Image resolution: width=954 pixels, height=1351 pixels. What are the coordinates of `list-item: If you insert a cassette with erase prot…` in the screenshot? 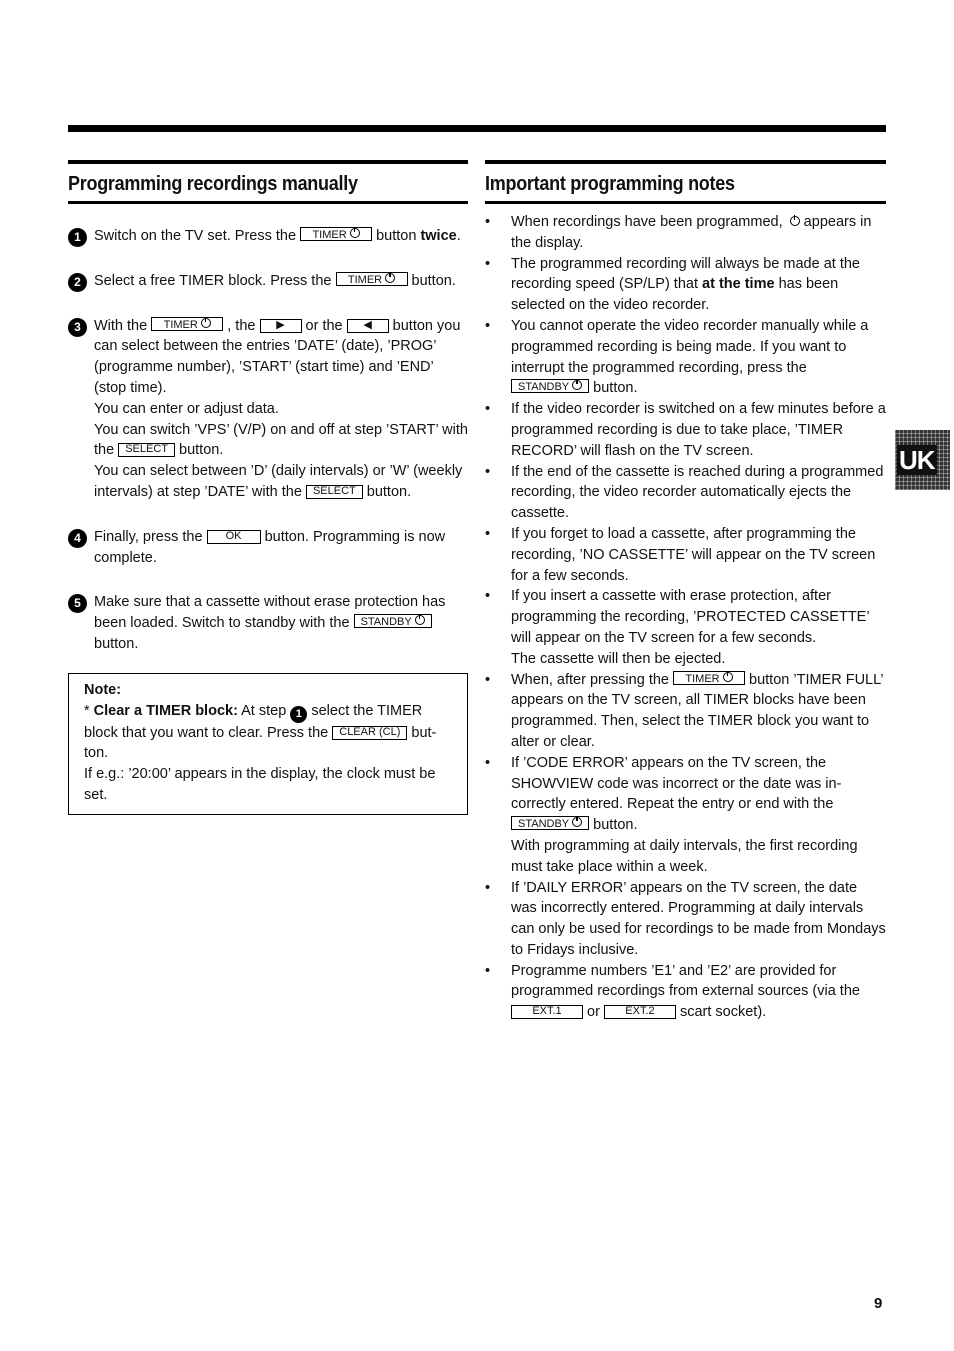 It's located at (685, 627).